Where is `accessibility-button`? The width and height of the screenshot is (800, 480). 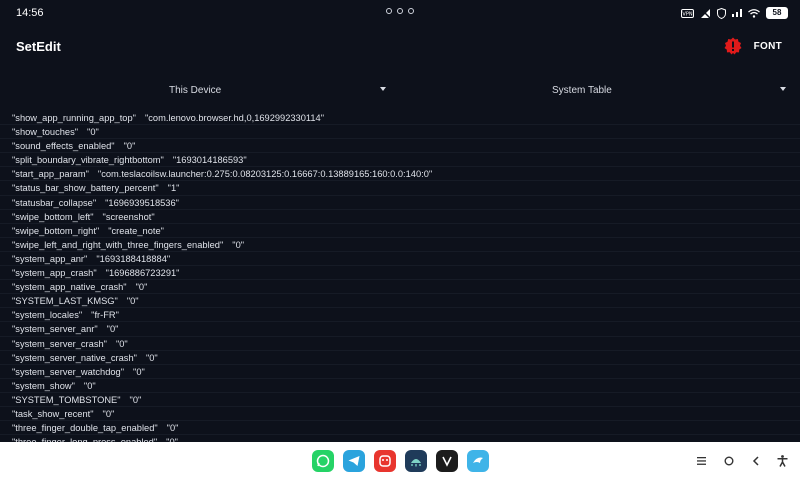 accessibility-button is located at coordinates (782, 461).